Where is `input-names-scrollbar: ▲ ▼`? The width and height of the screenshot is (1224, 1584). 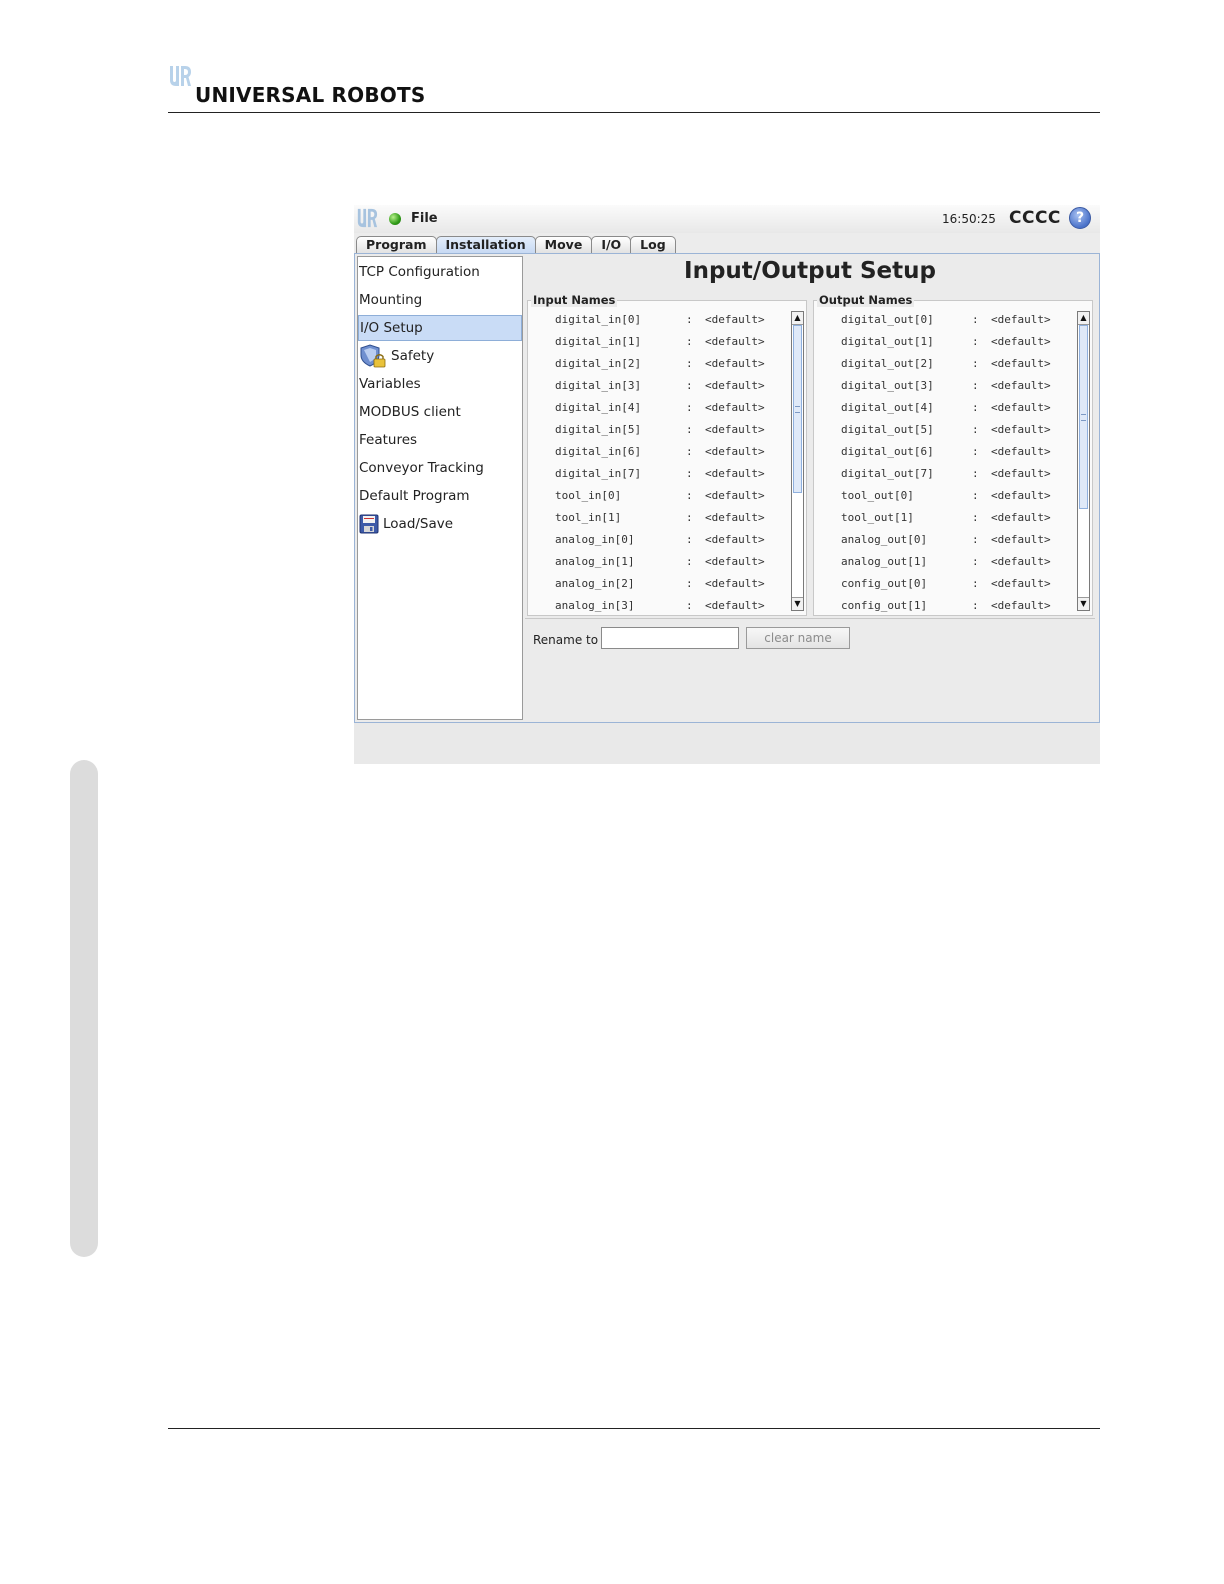 input-names-scrollbar: ▲ ▼ is located at coordinates (797, 461).